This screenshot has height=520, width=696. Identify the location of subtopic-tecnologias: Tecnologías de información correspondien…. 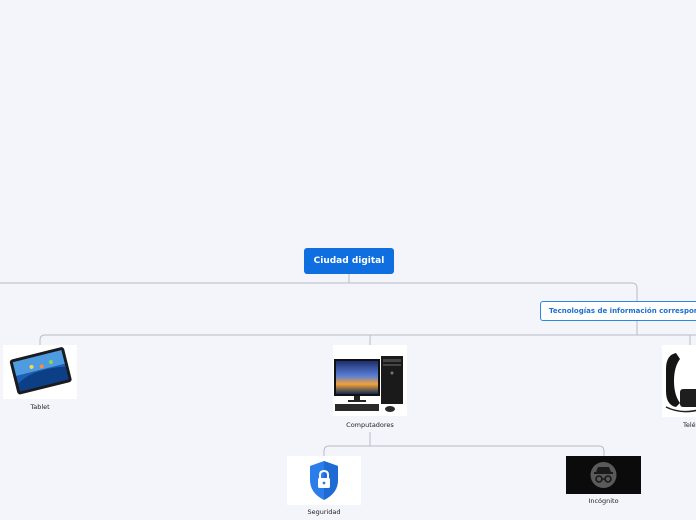
(618, 311).